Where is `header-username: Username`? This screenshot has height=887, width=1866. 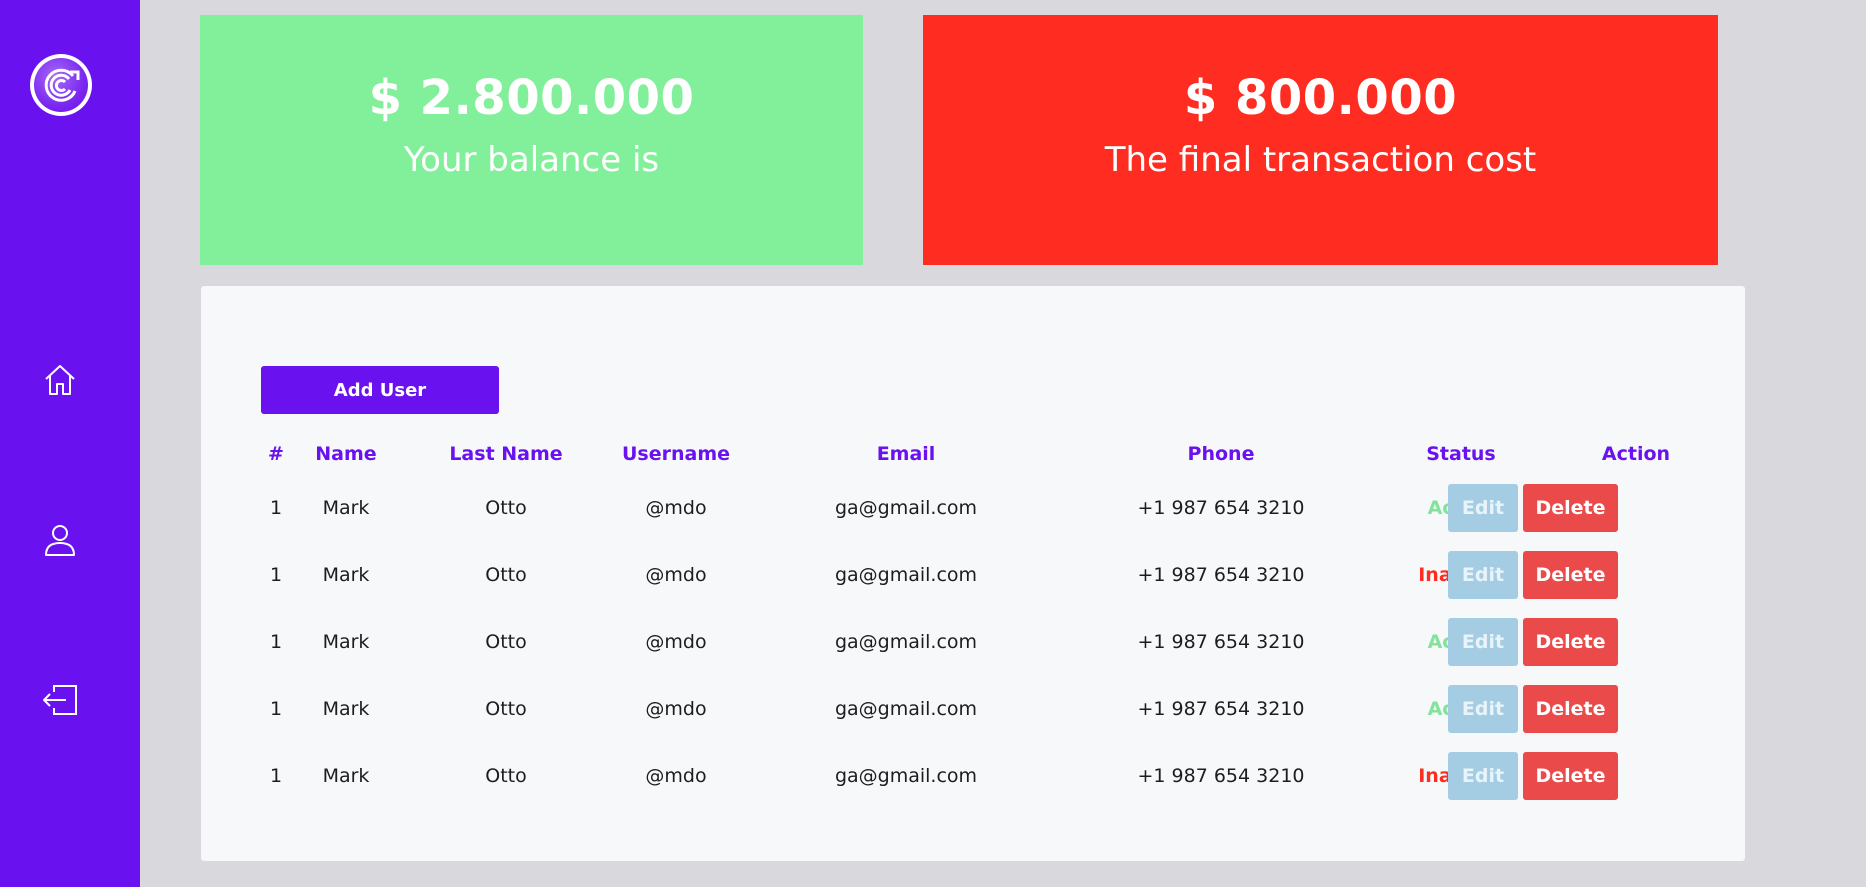
header-username: Username is located at coordinates (676, 454).